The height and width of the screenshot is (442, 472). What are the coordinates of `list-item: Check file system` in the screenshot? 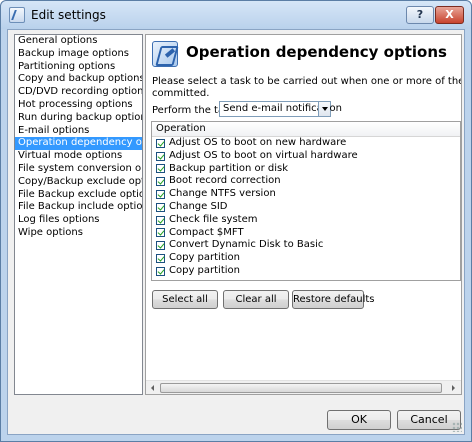 It's located at (306, 220).